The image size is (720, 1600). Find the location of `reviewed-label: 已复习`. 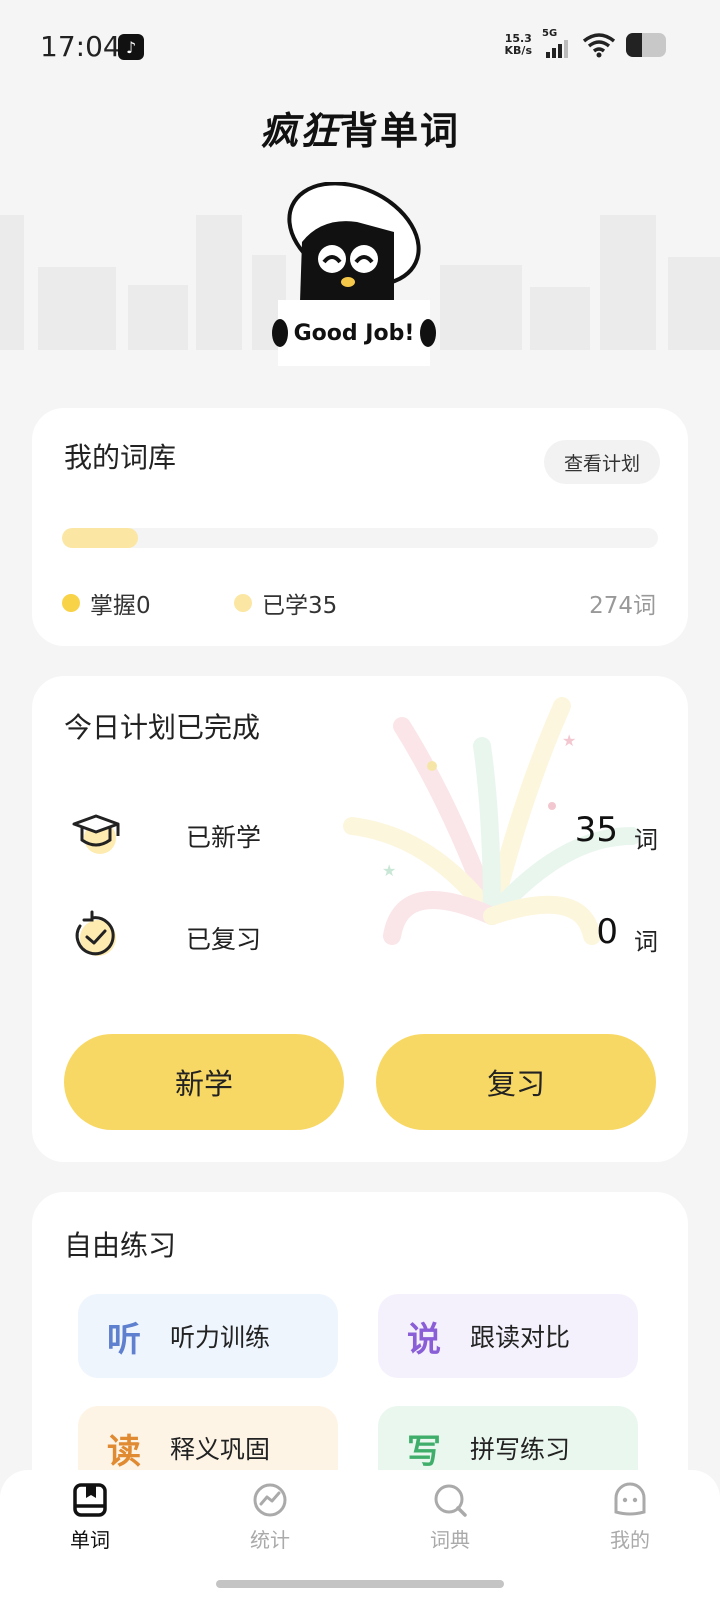

reviewed-label: 已复习 is located at coordinates (224, 939).